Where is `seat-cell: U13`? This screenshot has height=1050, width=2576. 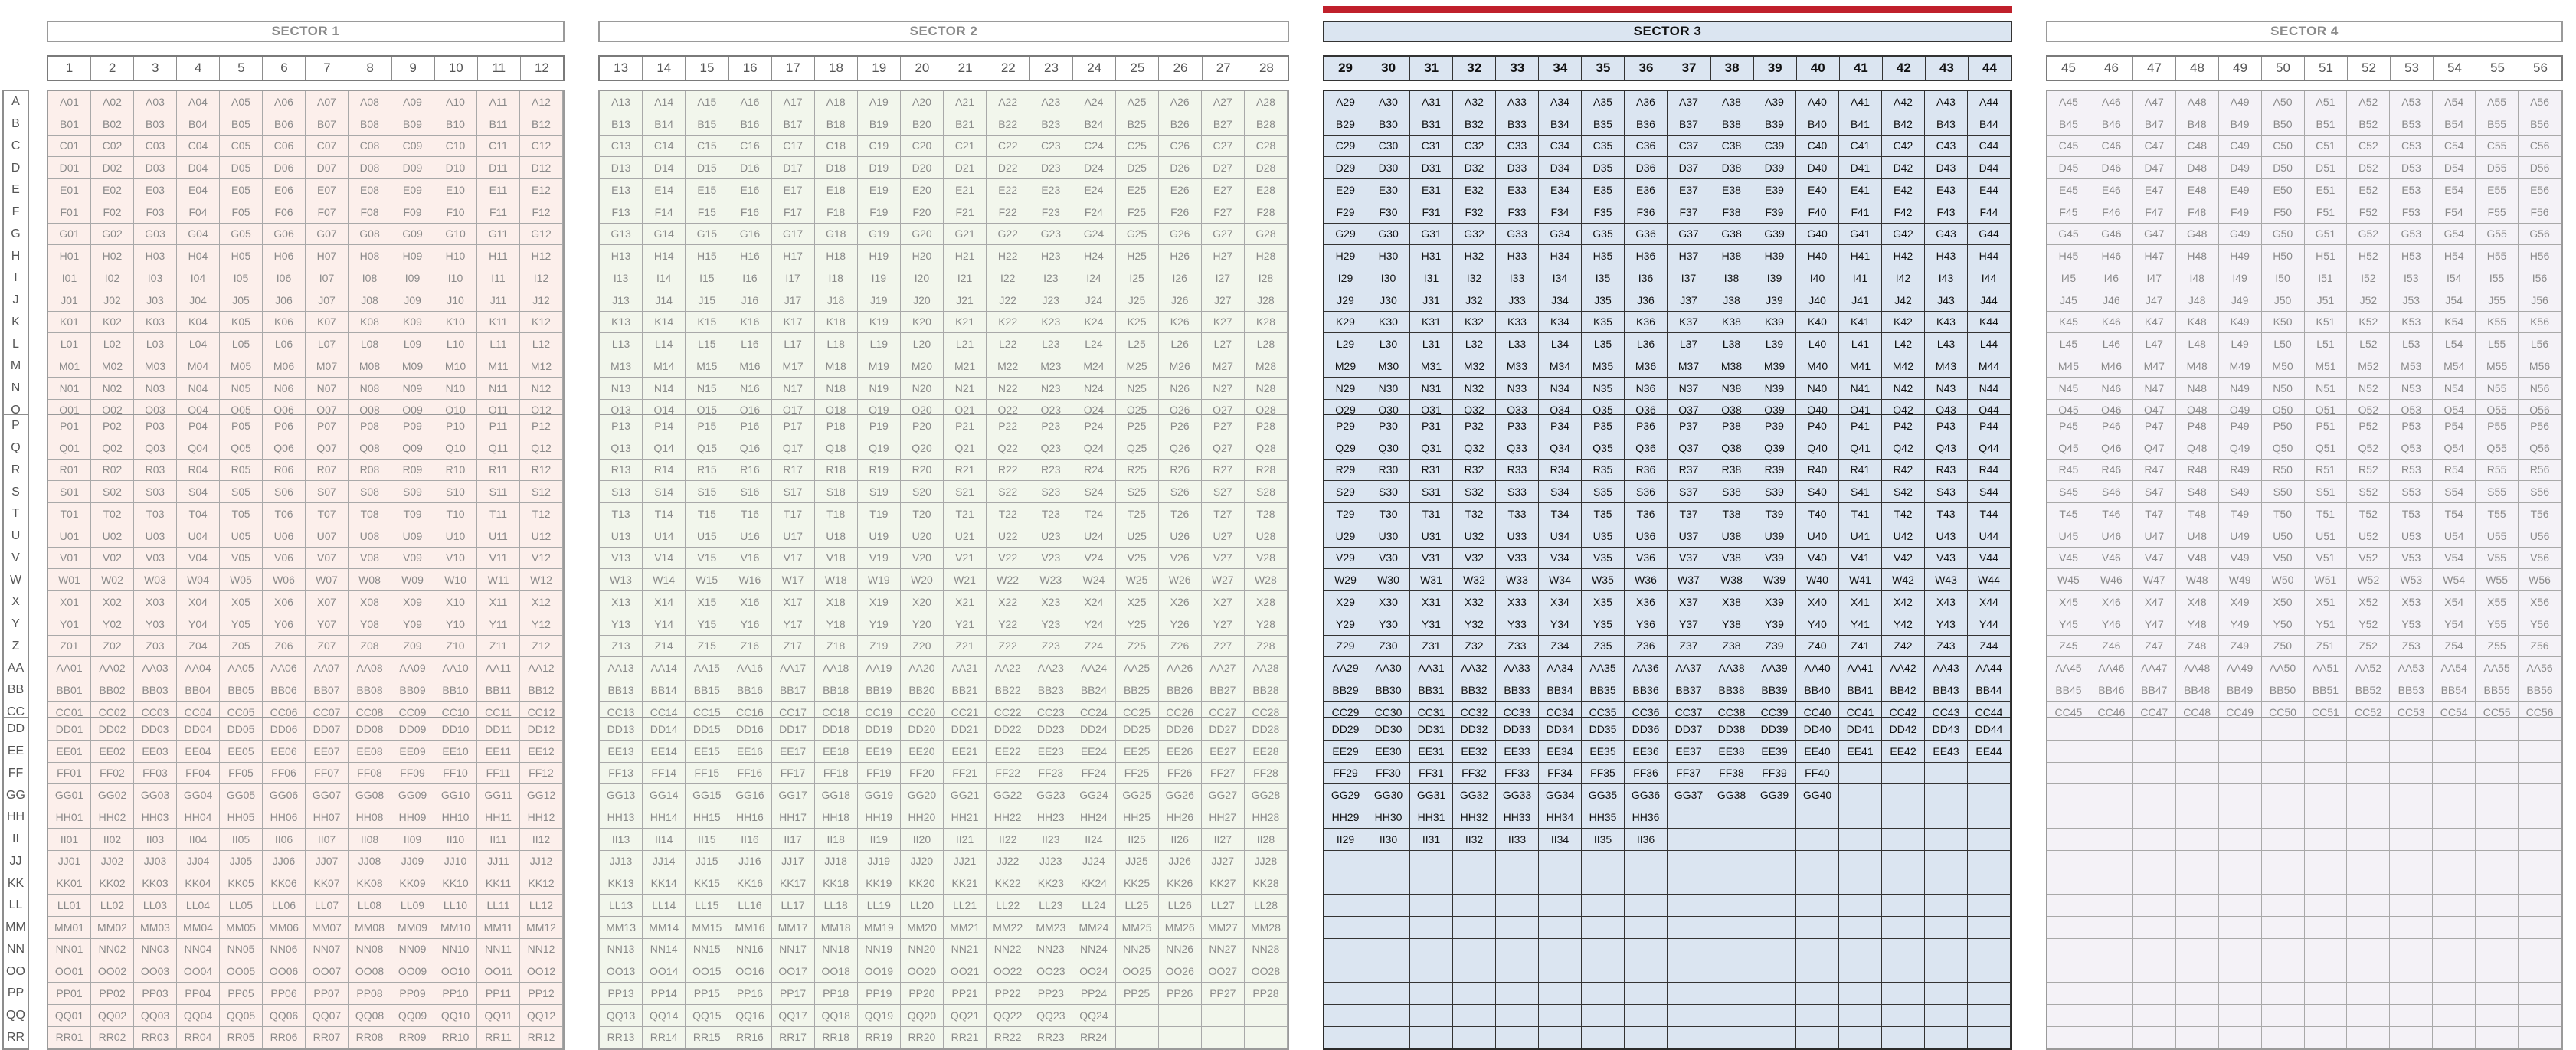
seat-cell: U13 is located at coordinates (621, 536).